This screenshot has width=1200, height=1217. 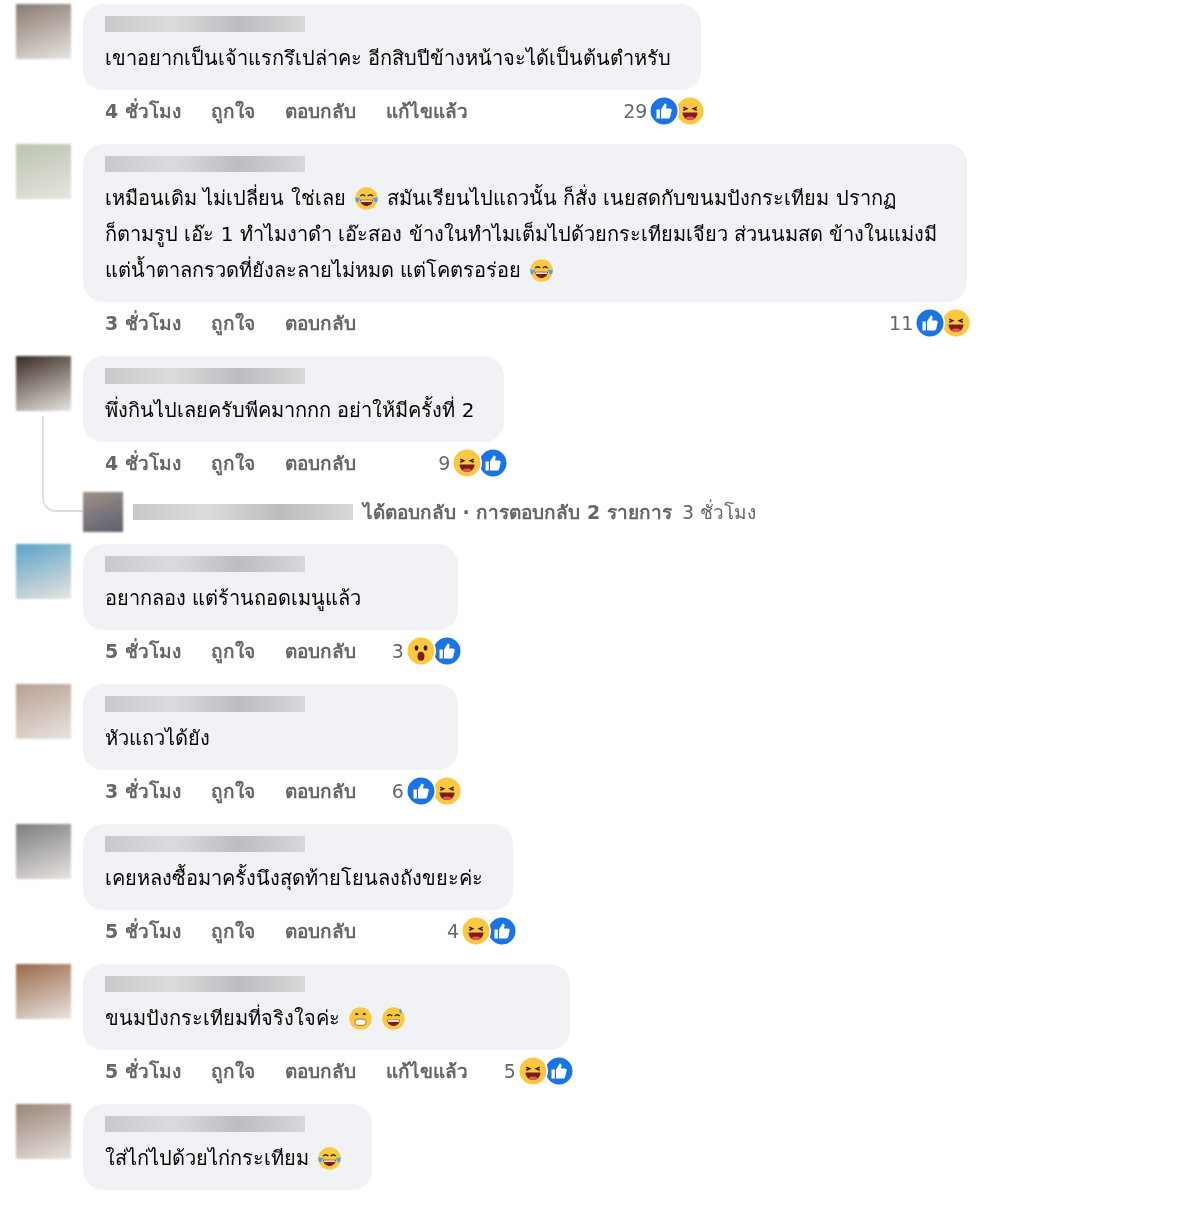 What do you see at coordinates (719, 511) in the screenshot?
I see `reply-time: 3 ชั่วโมง` at bounding box center [719, 511].